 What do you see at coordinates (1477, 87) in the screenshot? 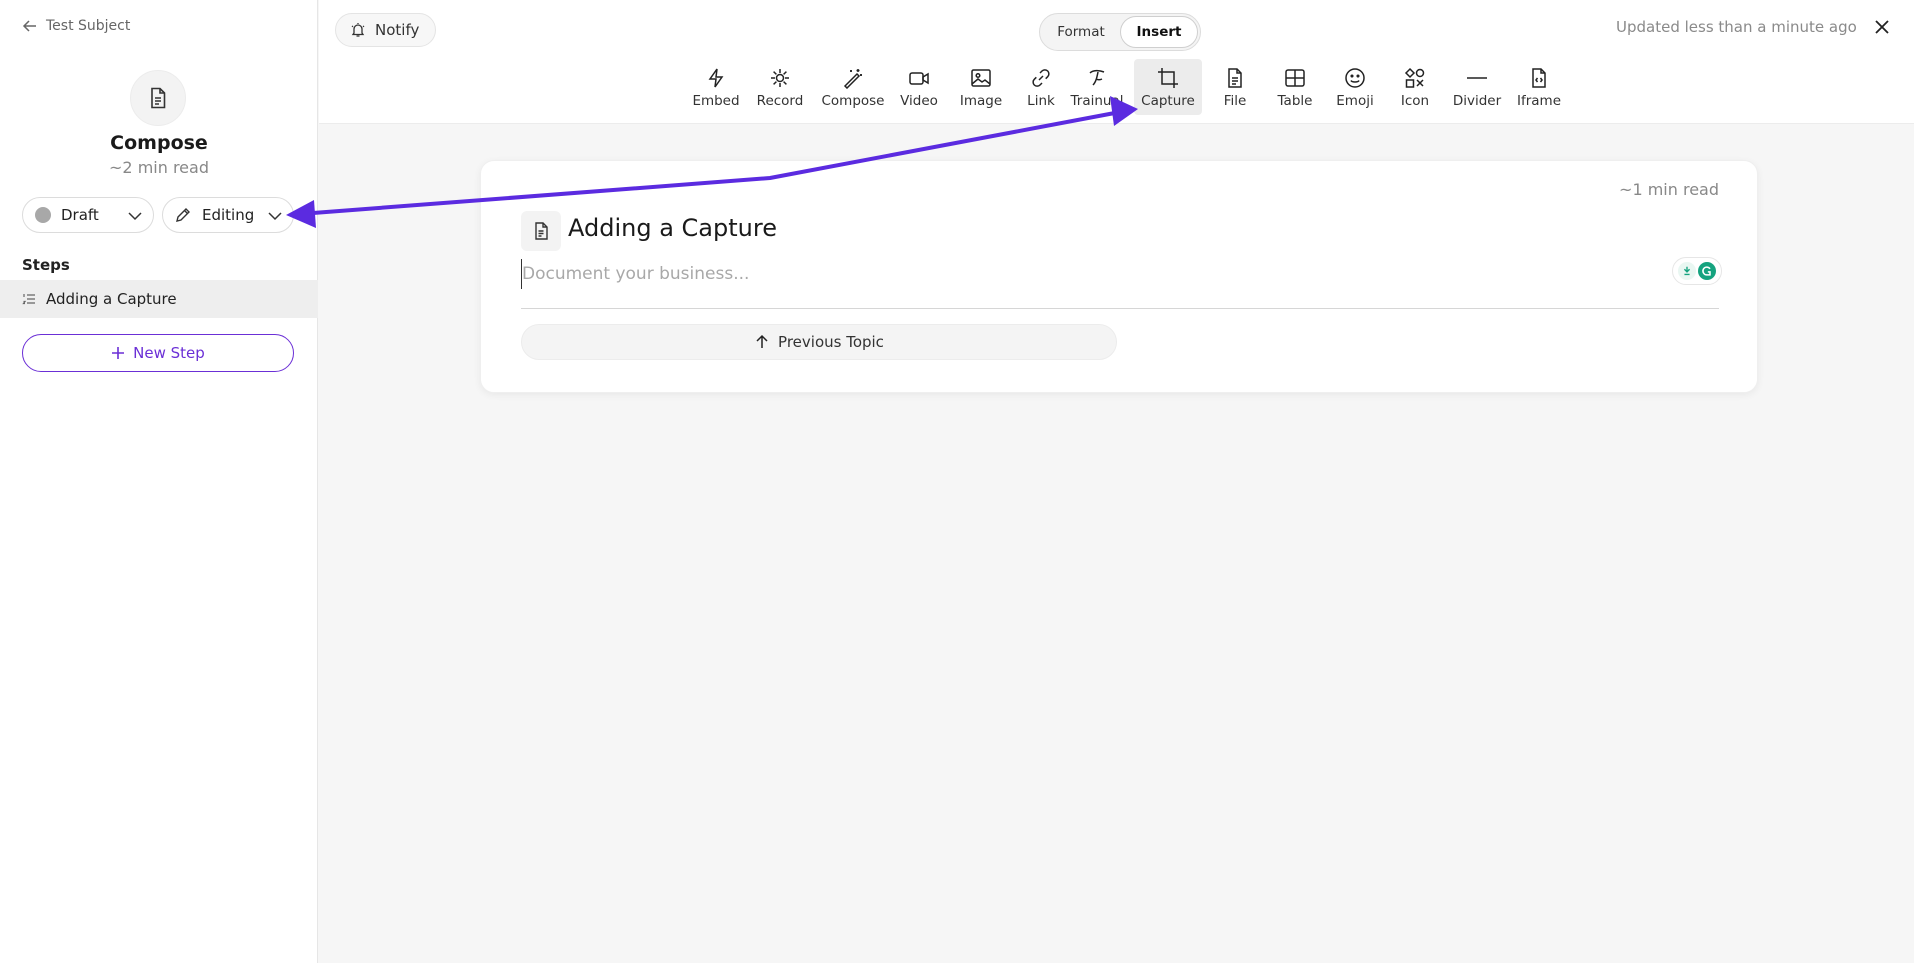
I see `tool-divider: Divider` at bounding box center [1477, 87].